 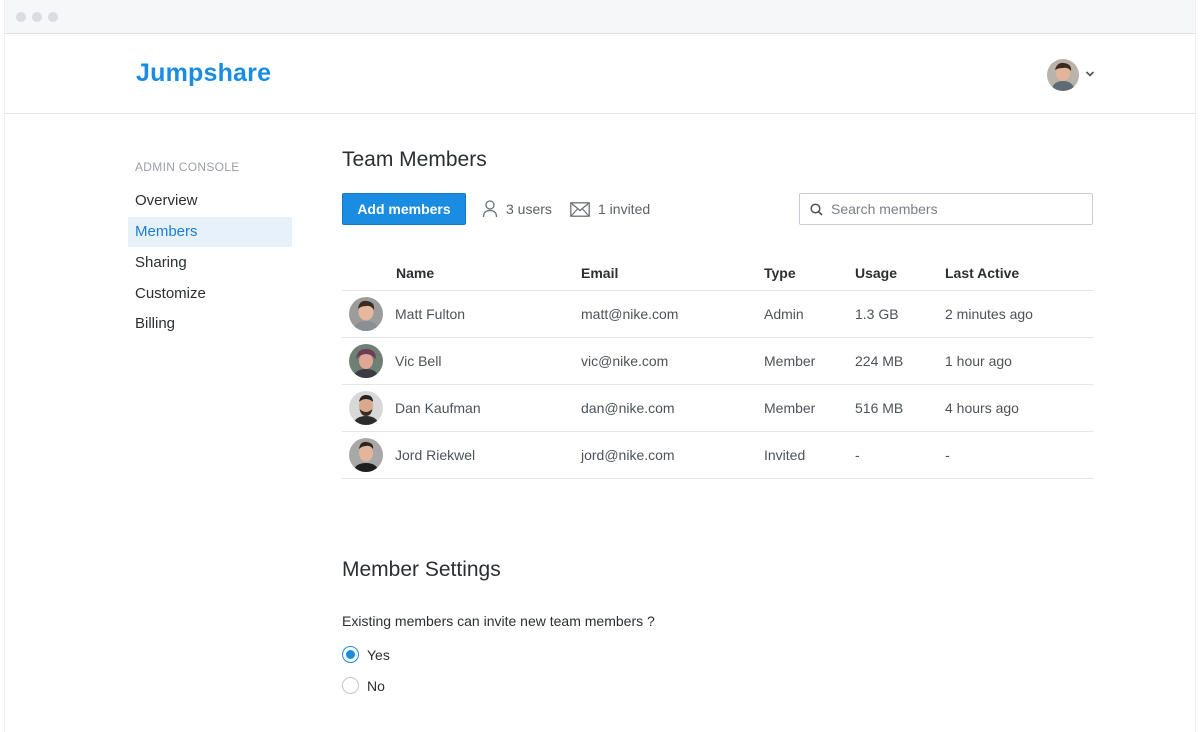 I want to click on member-name: Dan Kaufman, so click(x=438, y=408).